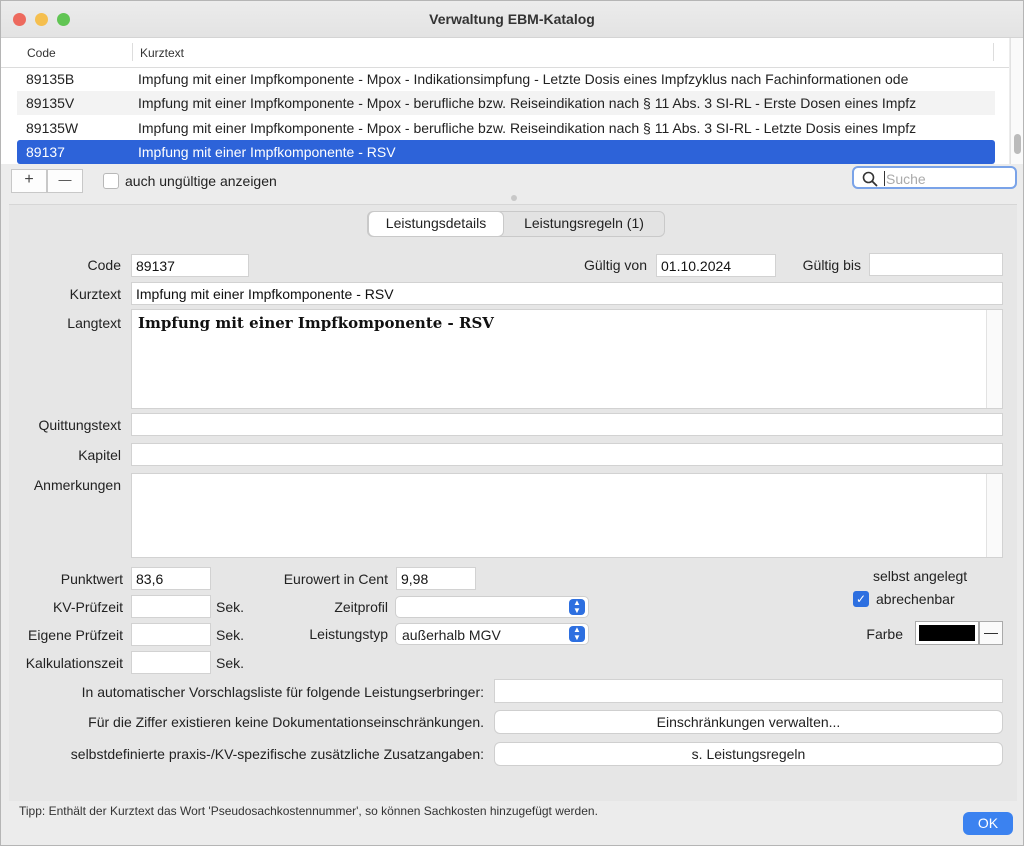 The width and height of the screenshot is (1024, 846). Describe the element at coordinates (988, 823) in the screenshot. I see `ok-button: OK` at that location.